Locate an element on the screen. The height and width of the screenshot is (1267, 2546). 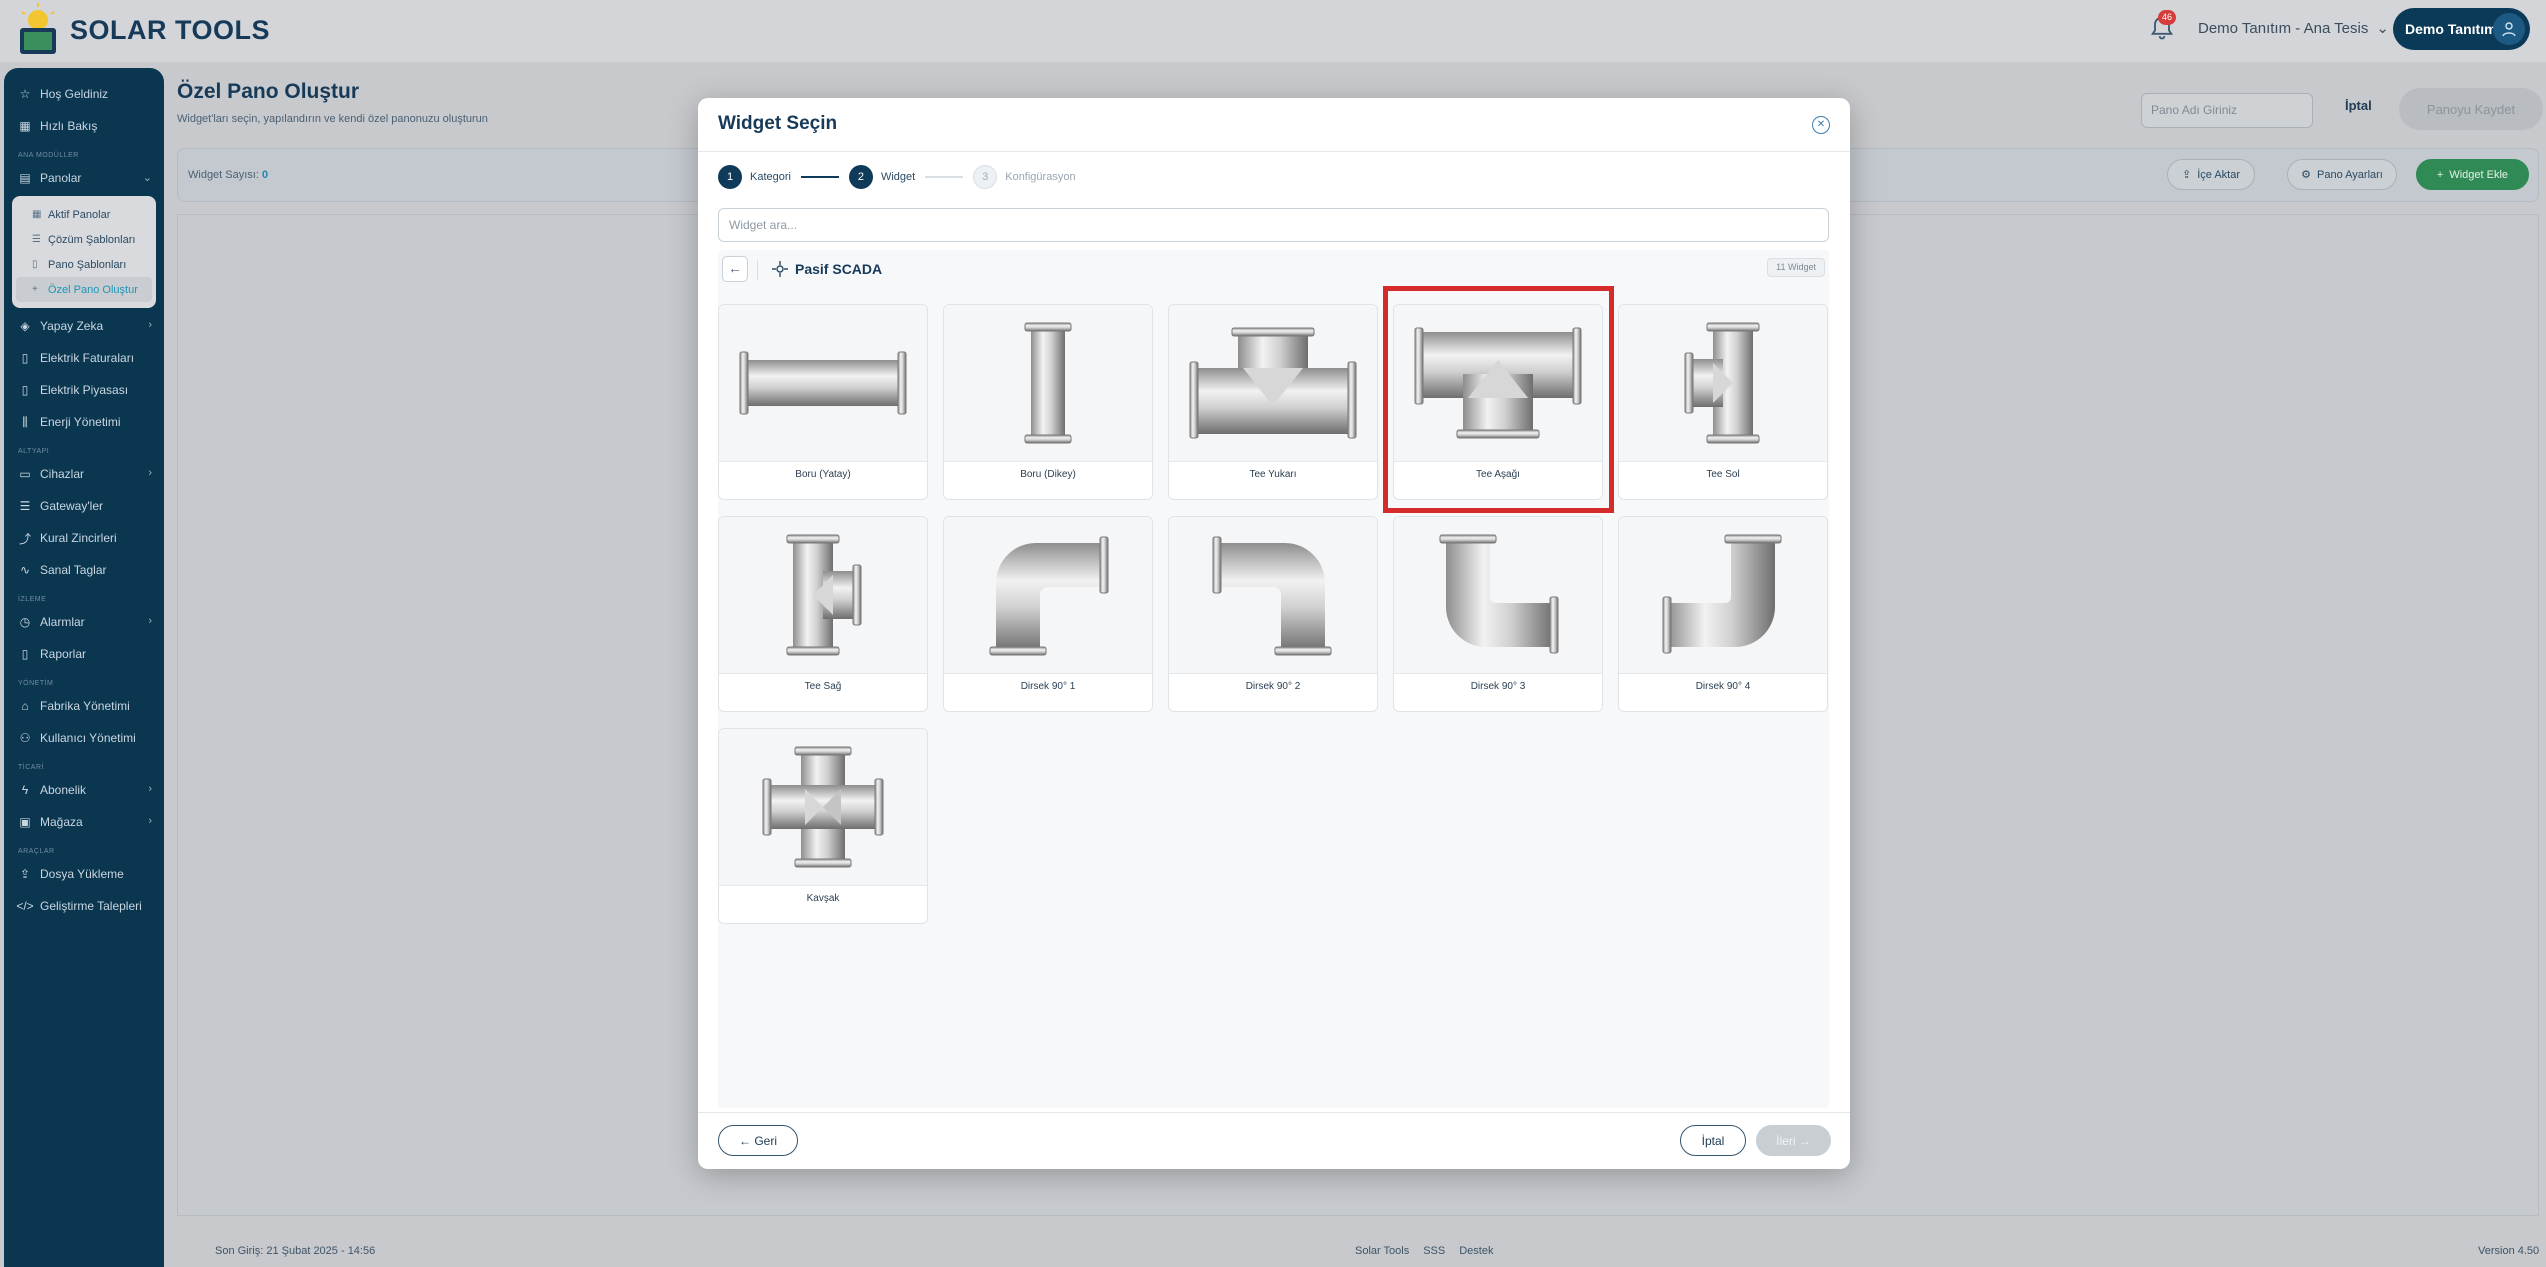
widget-card-tee-left: Tee Sol is located at coordinates (1723, 402).